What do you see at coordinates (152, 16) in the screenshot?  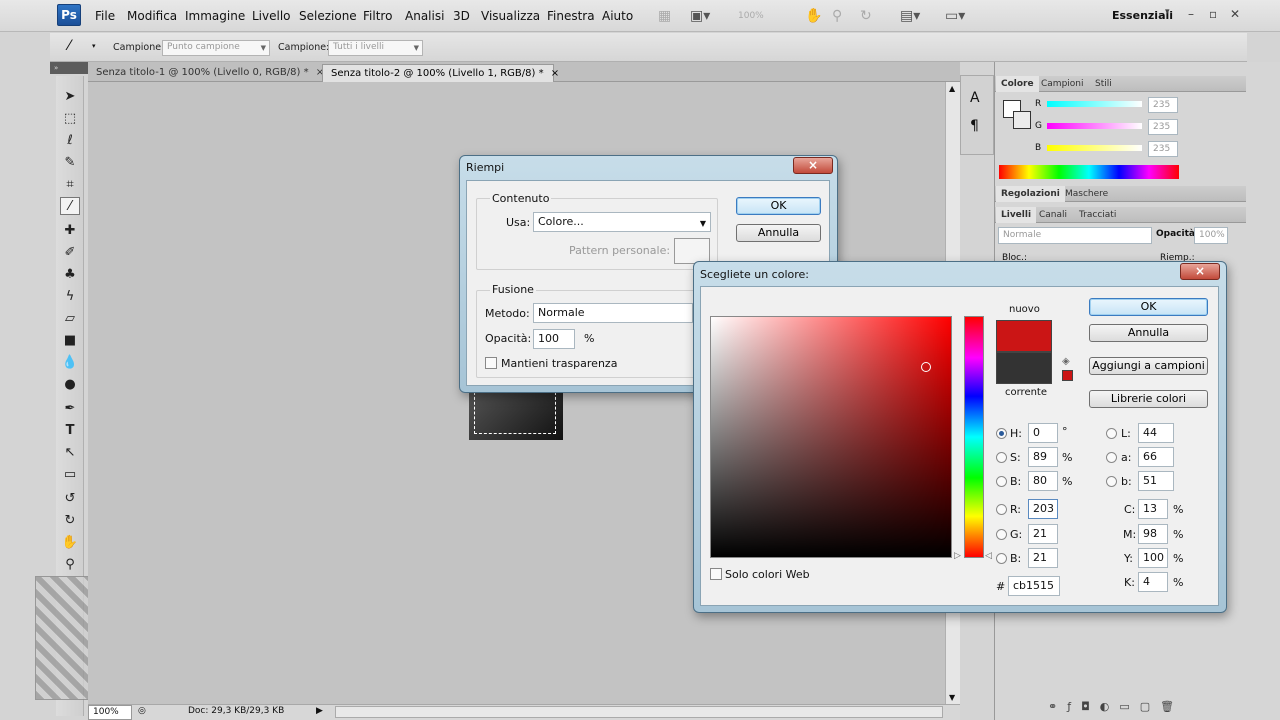 I see `menu-modifica: Modifica` at bounding box center [152, 16].